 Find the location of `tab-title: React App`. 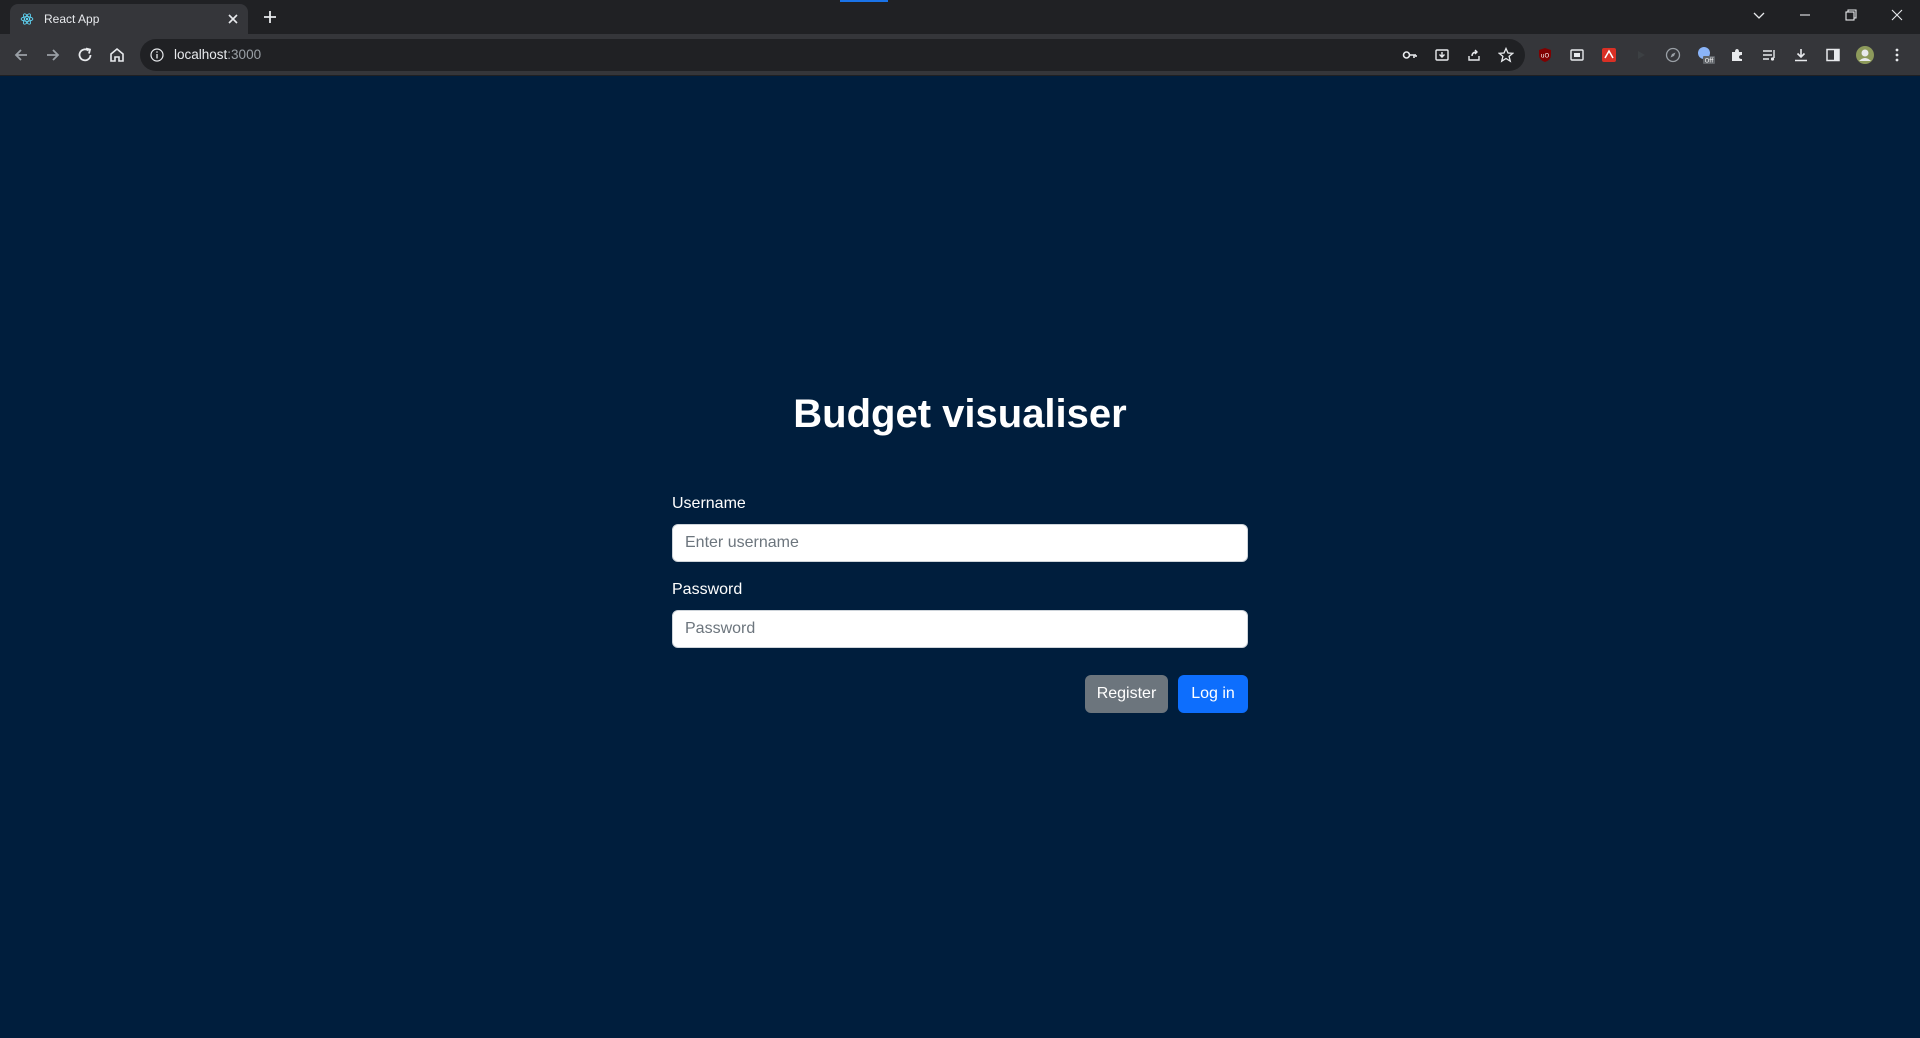

tab-title: React App is located at coordinates (72, 19).